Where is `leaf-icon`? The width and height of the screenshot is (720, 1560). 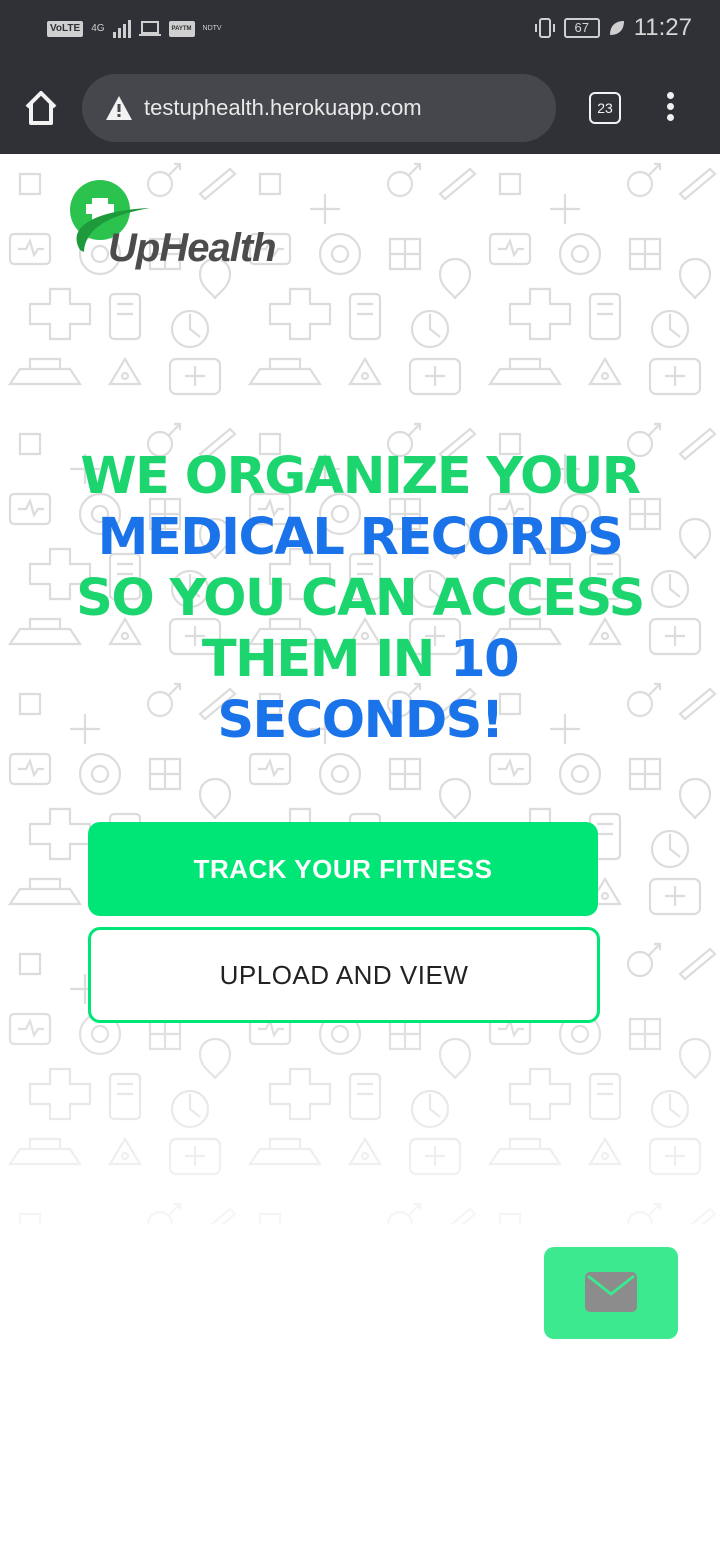 leaf-icon is located at coordinates (616, 28).